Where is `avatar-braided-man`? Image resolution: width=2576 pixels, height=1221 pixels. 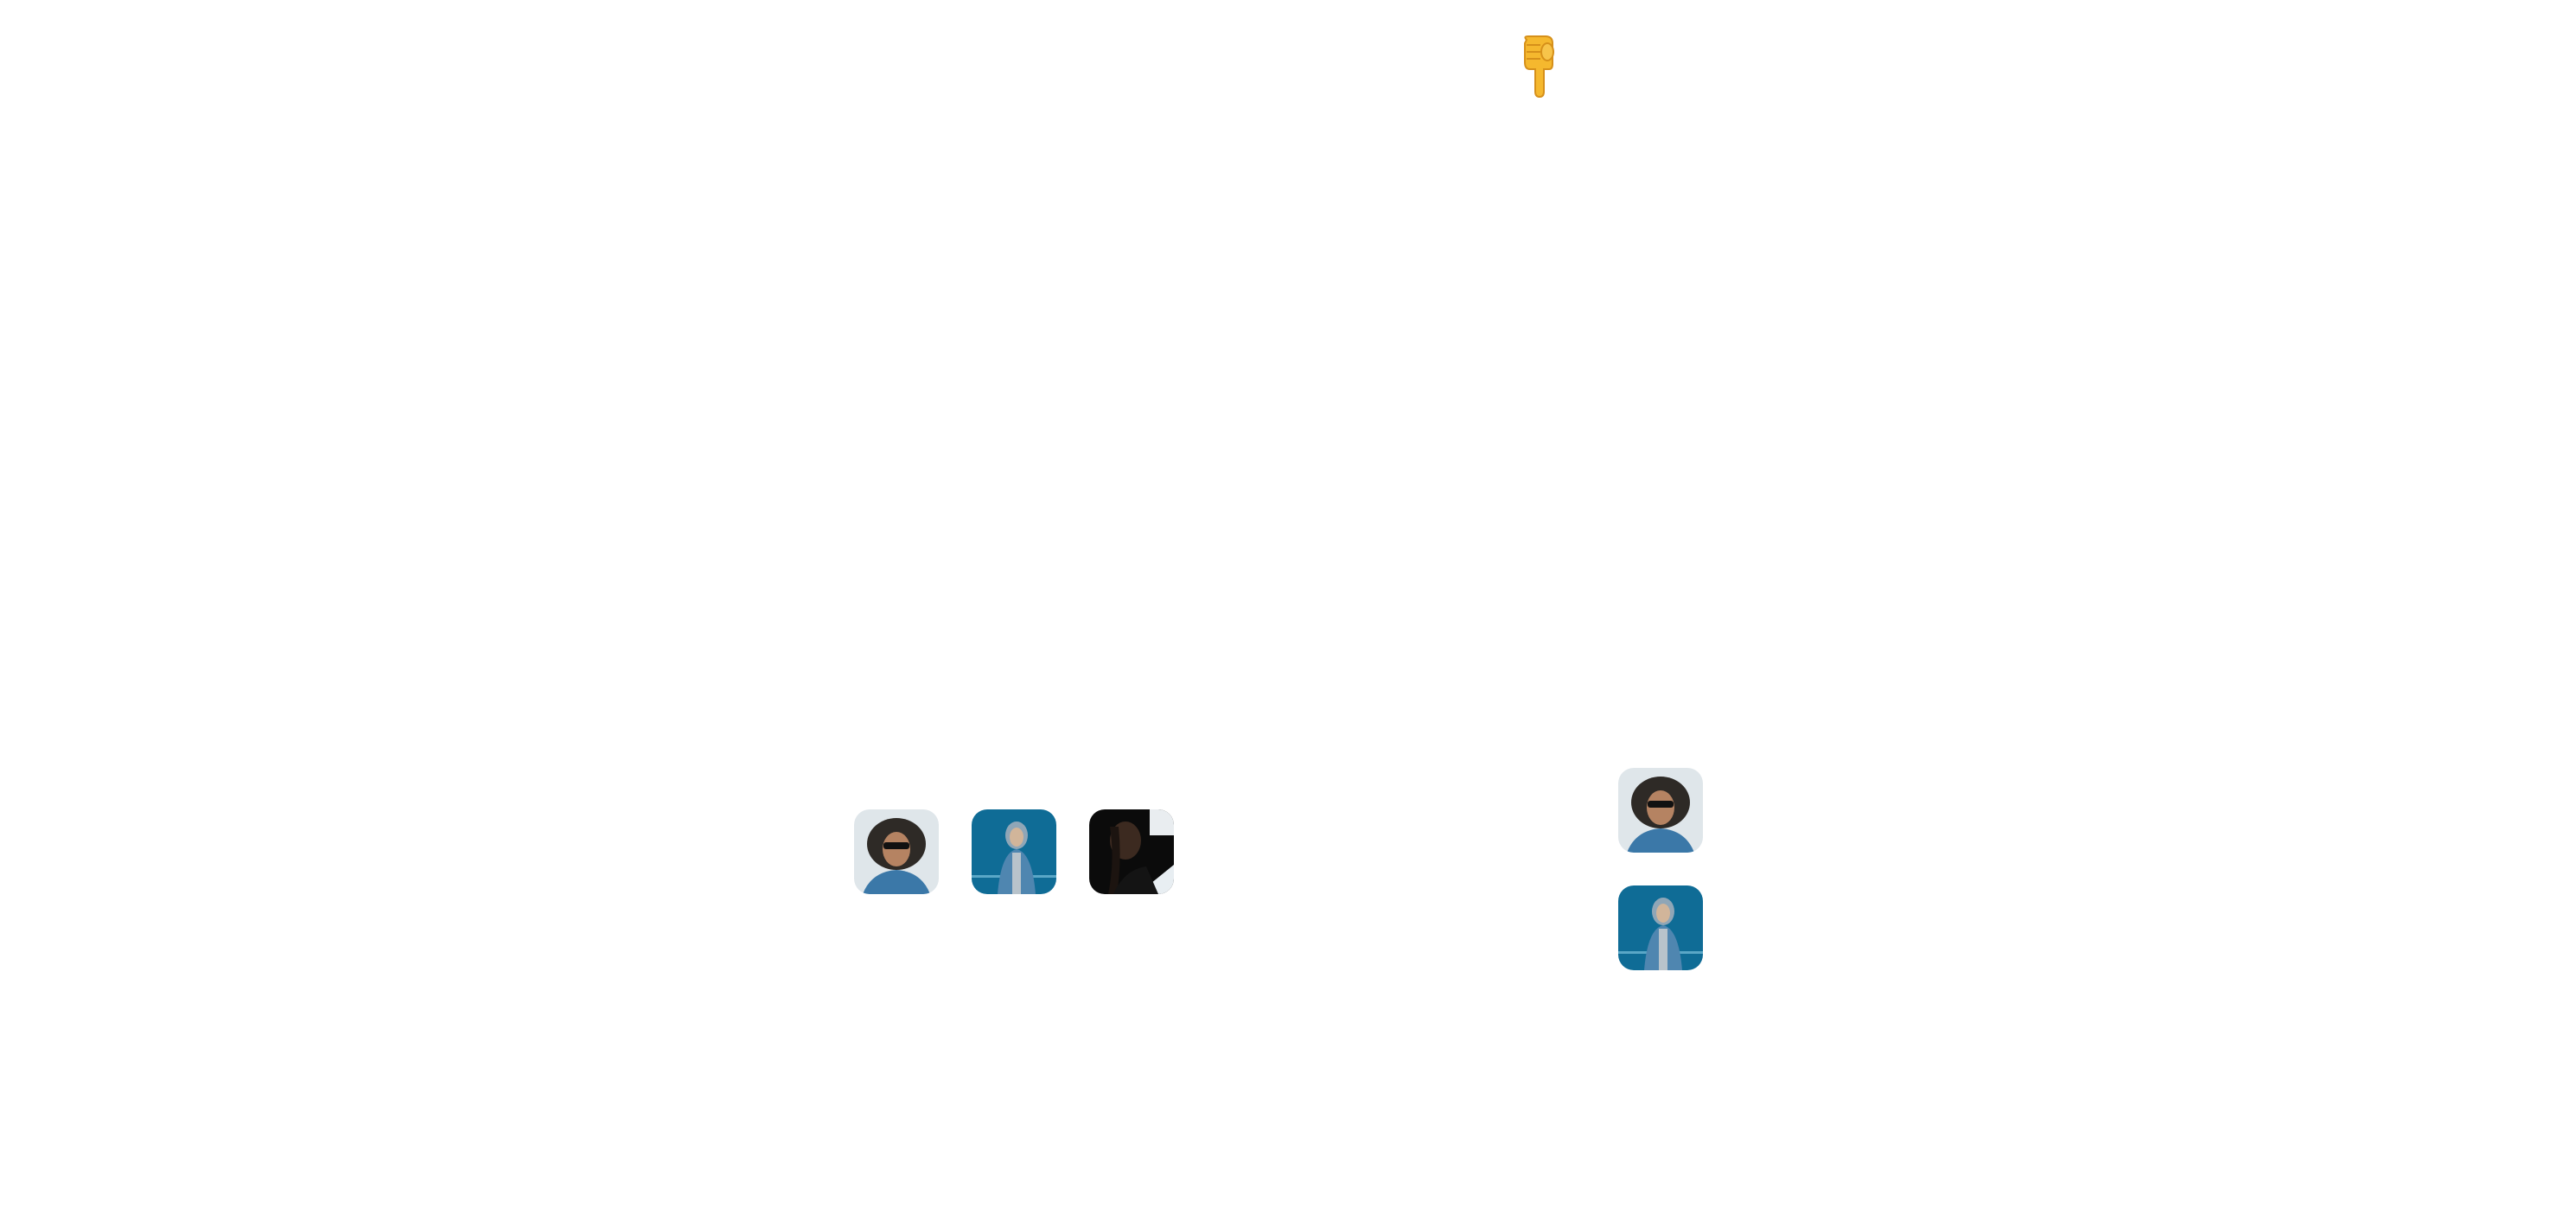 avatar-braided-man is located at coordinates (1131, 851).